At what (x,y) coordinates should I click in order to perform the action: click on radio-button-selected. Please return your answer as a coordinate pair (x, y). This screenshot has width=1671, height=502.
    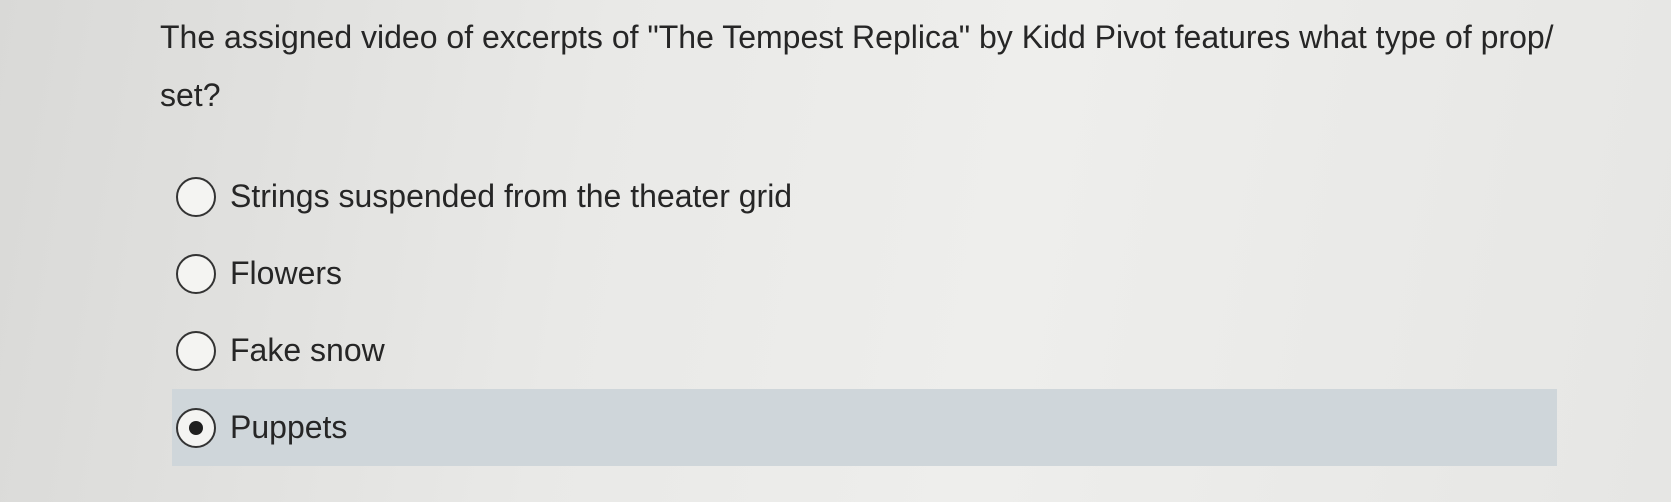
    Looking at the image, I should click on (196, 427).